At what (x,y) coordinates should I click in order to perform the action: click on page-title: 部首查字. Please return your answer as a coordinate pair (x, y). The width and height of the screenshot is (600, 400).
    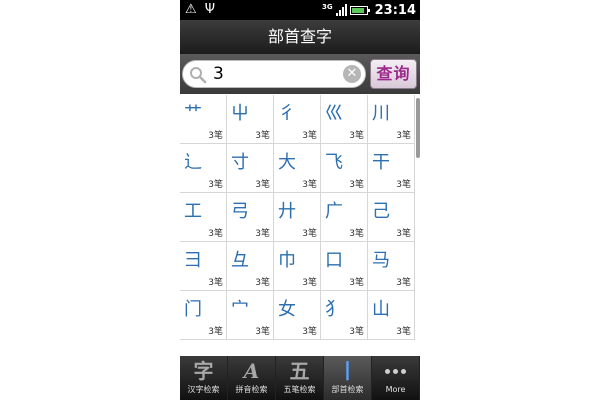
    Looking at the image, I should click on (300, 37).